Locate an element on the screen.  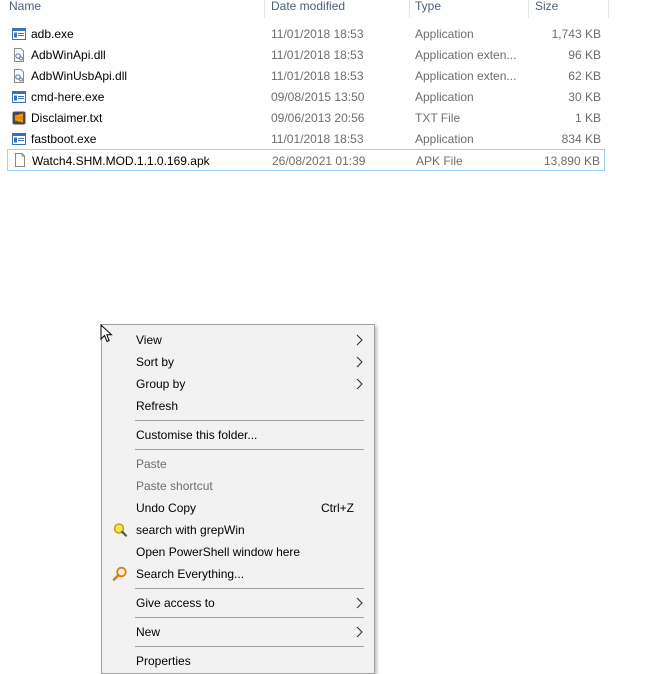
file-name: AdbWinApi.dll is located at coordinates (68, 55).